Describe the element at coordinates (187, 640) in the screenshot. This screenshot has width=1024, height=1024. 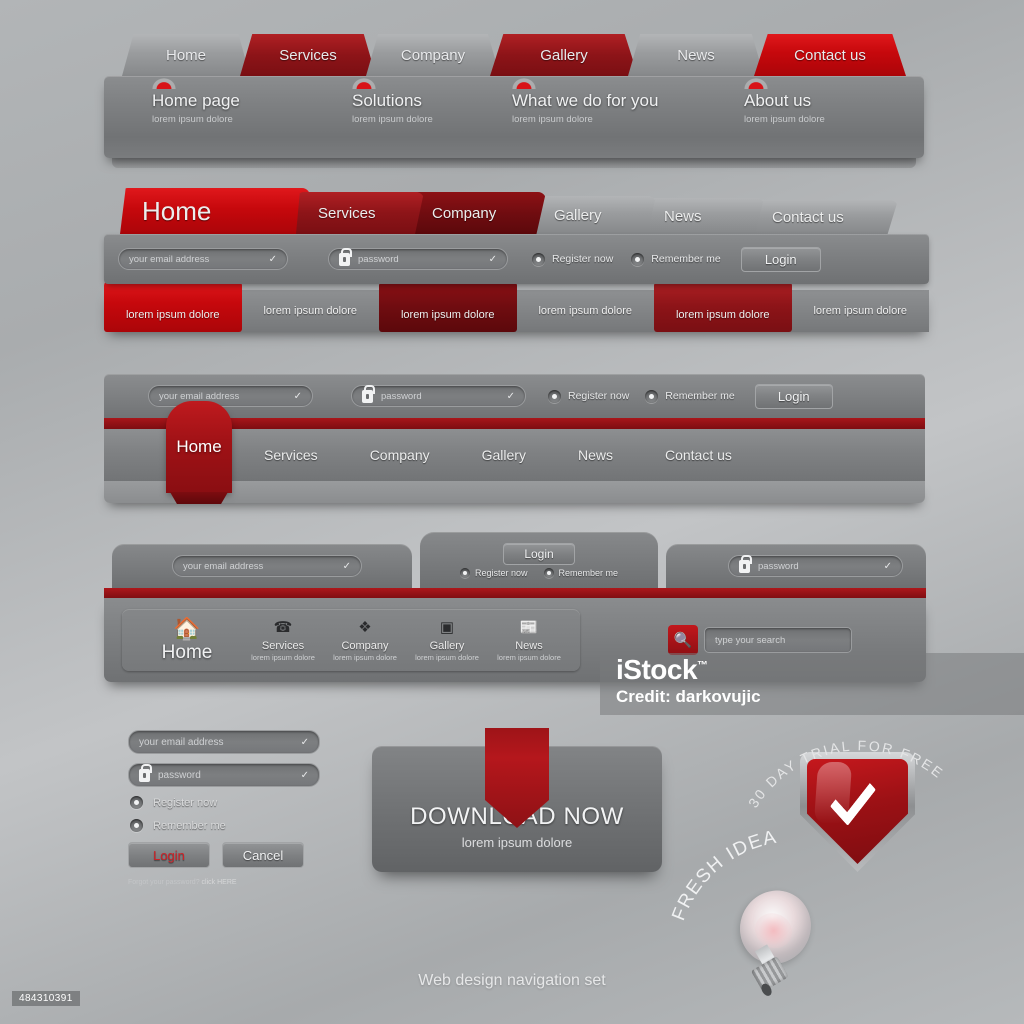
I see `menu-item-home: 🏠 Home` at that location.